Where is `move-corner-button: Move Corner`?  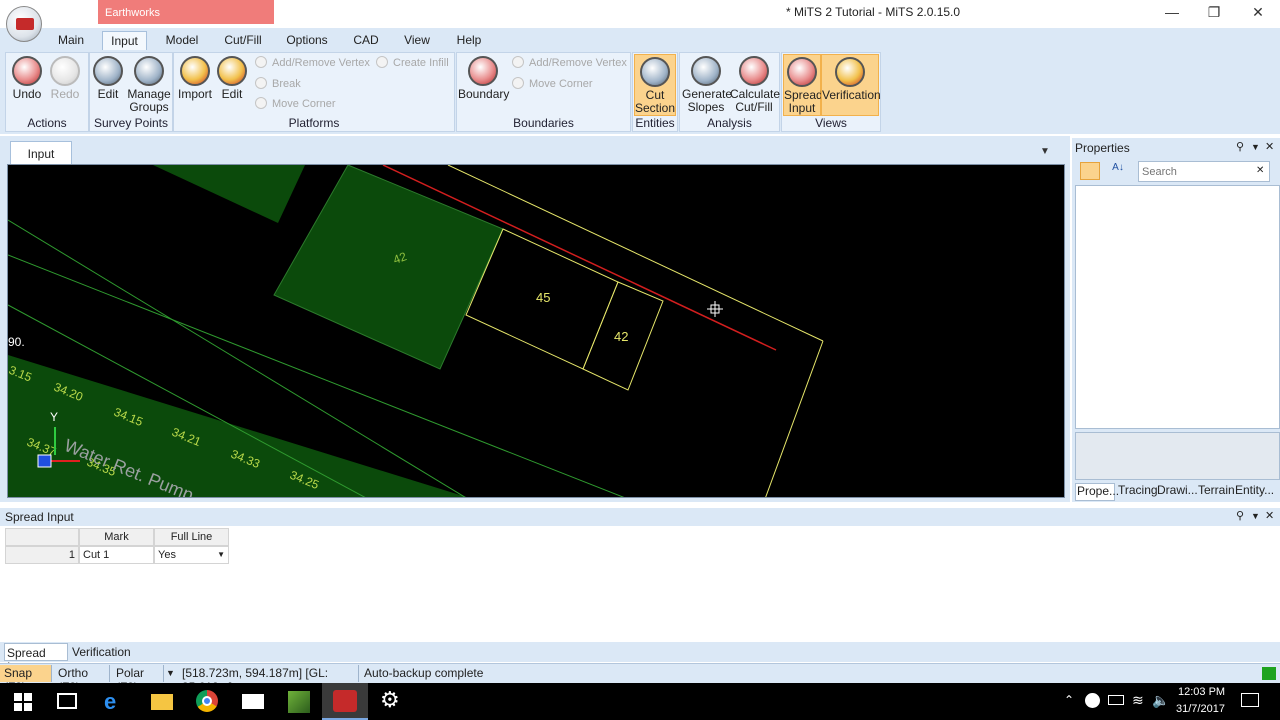 move-corner-button: Move Corner is located at coordinates (295, 106).